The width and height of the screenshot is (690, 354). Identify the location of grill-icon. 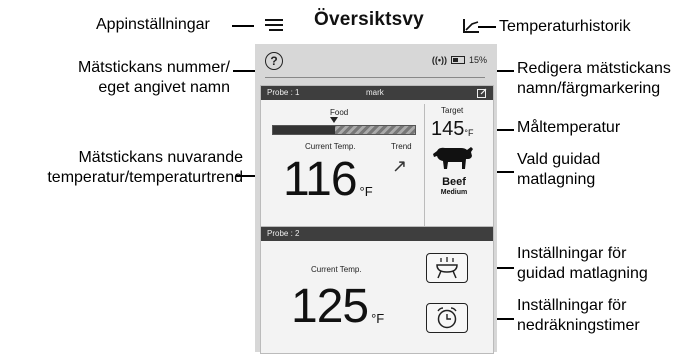
(447, 268).